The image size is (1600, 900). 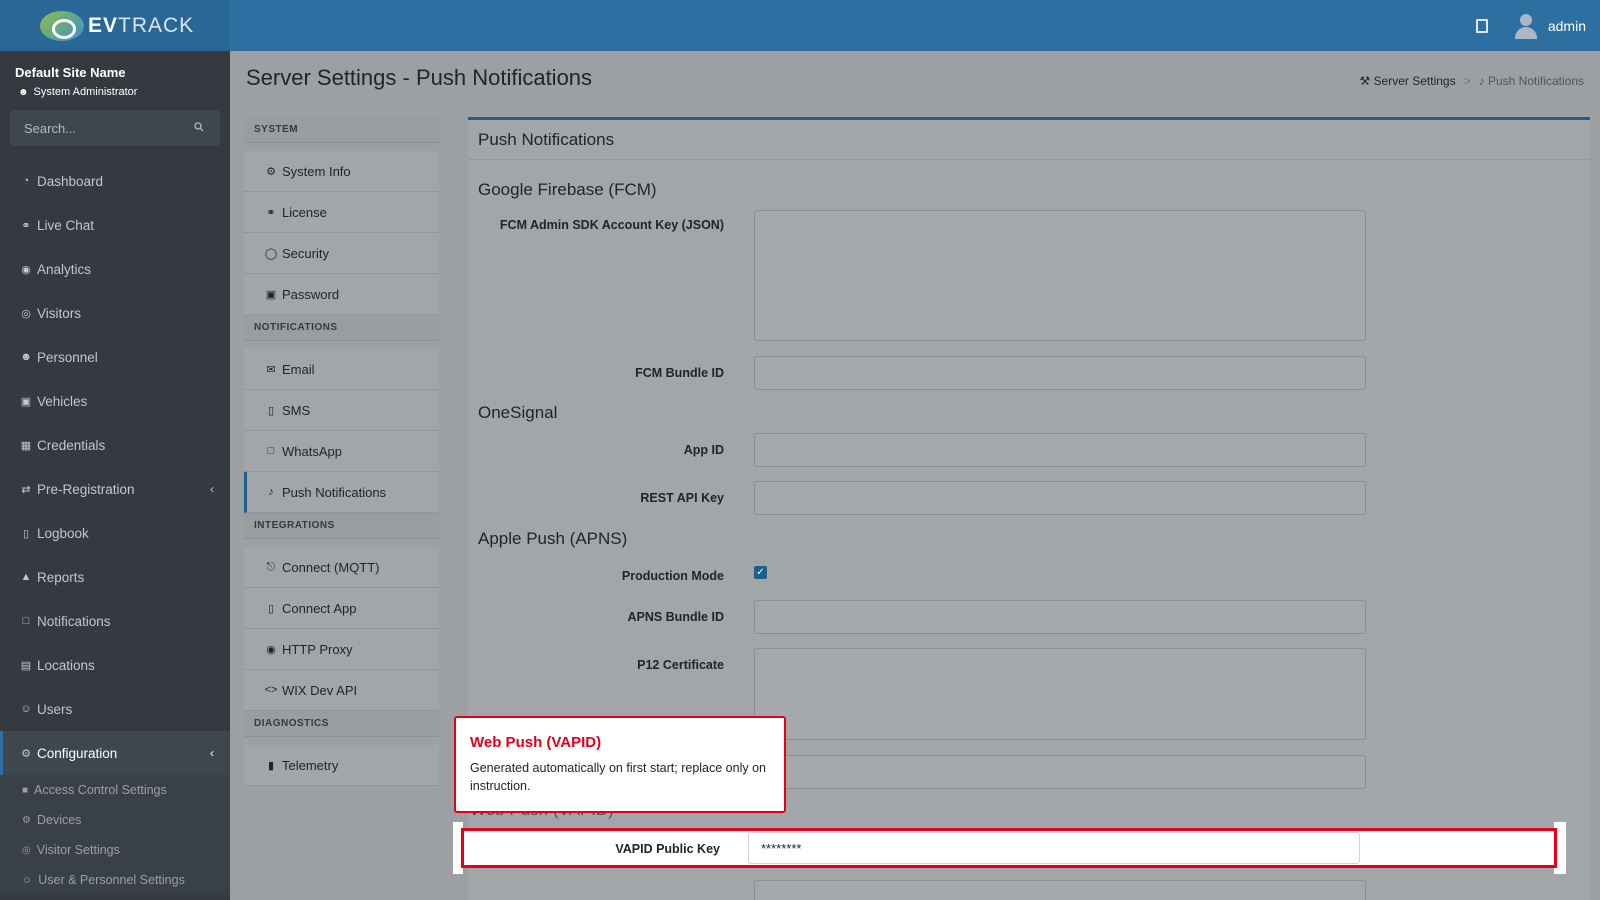 What do you see at coordinates (26, 401) in the screenshot?
I see `car-icon: ▣` at bounding box center [26, 401].